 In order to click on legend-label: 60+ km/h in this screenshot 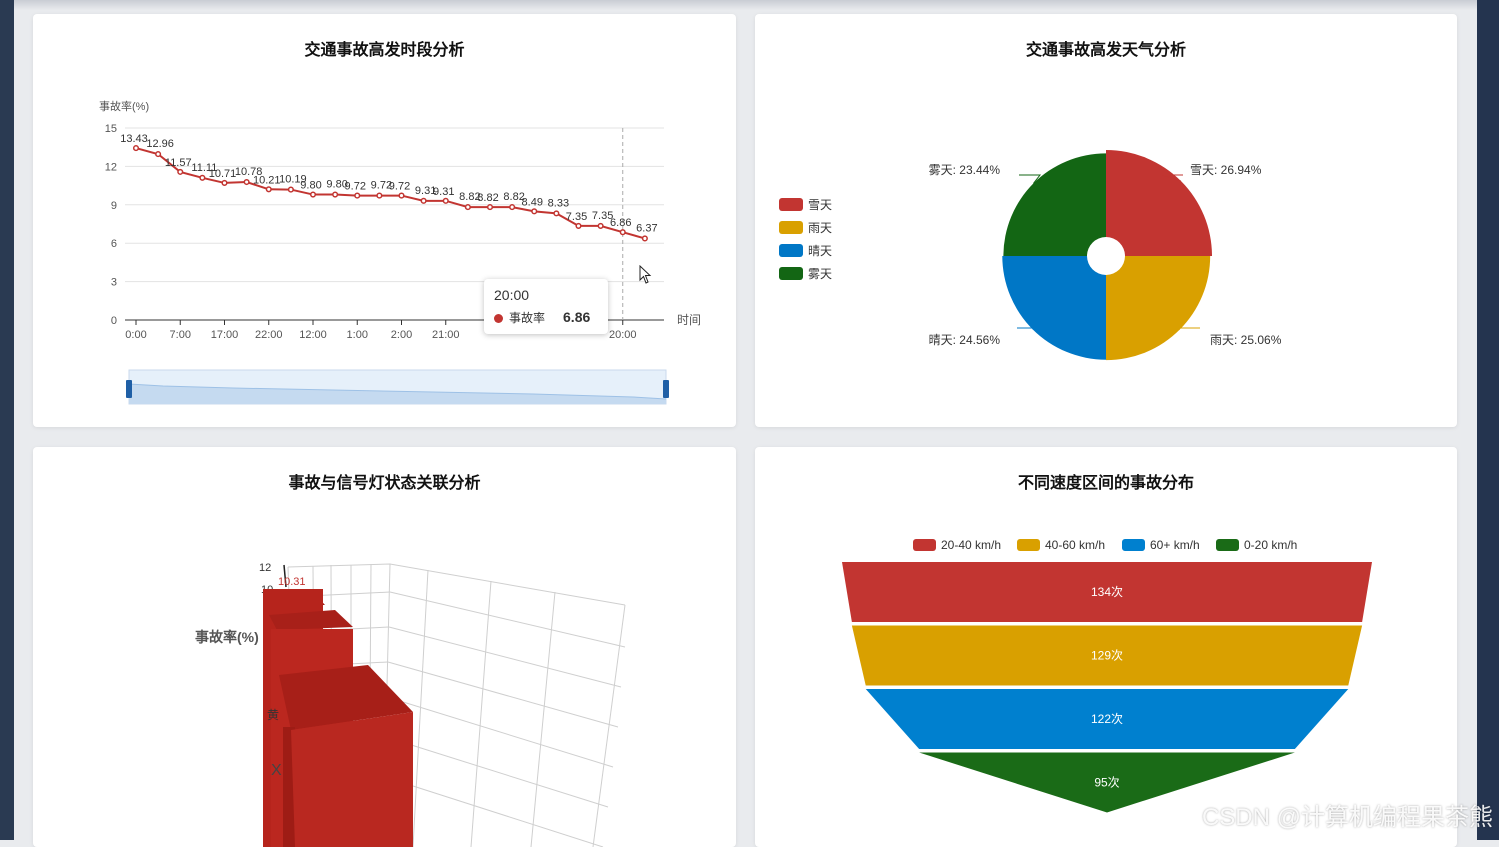, I will do `click(1175, 545)`.